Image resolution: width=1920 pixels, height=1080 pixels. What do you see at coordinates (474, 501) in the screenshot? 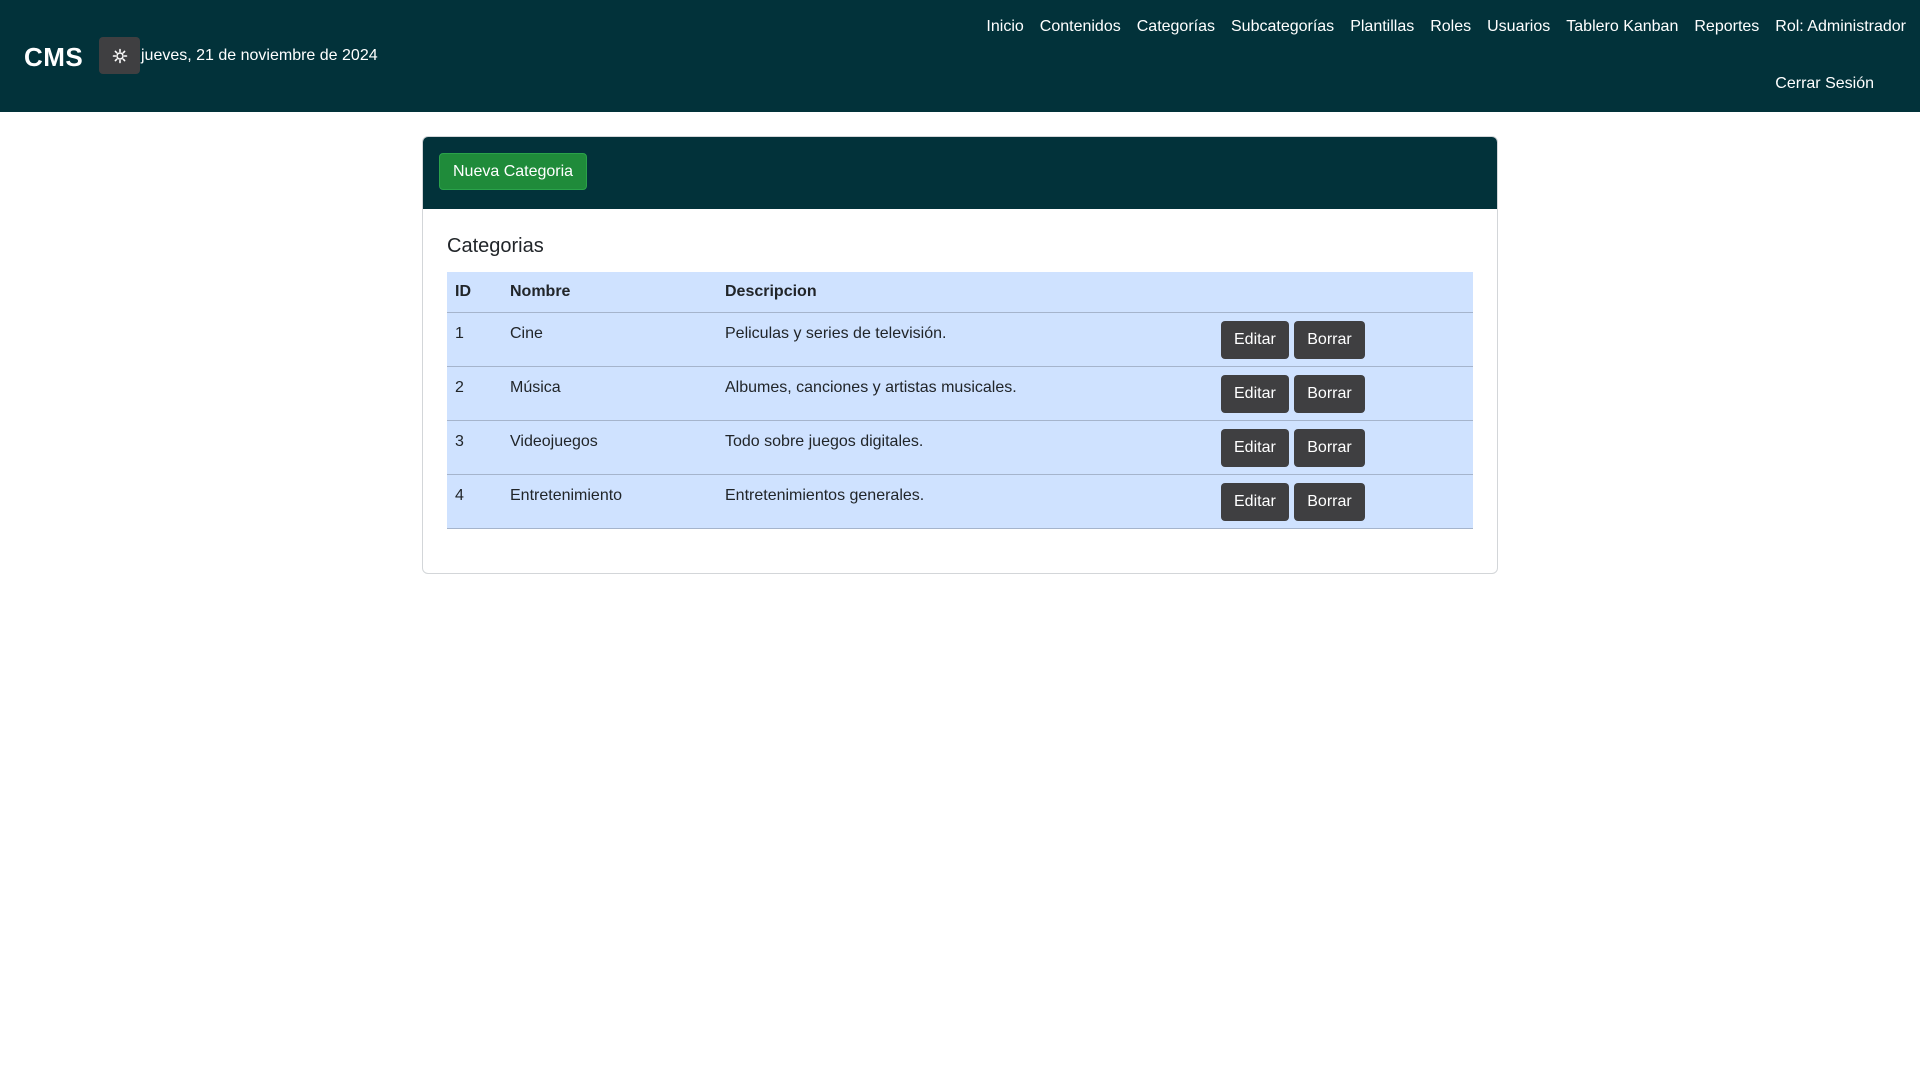
I see `cell-id: 4` at bounding box center [474, 501].